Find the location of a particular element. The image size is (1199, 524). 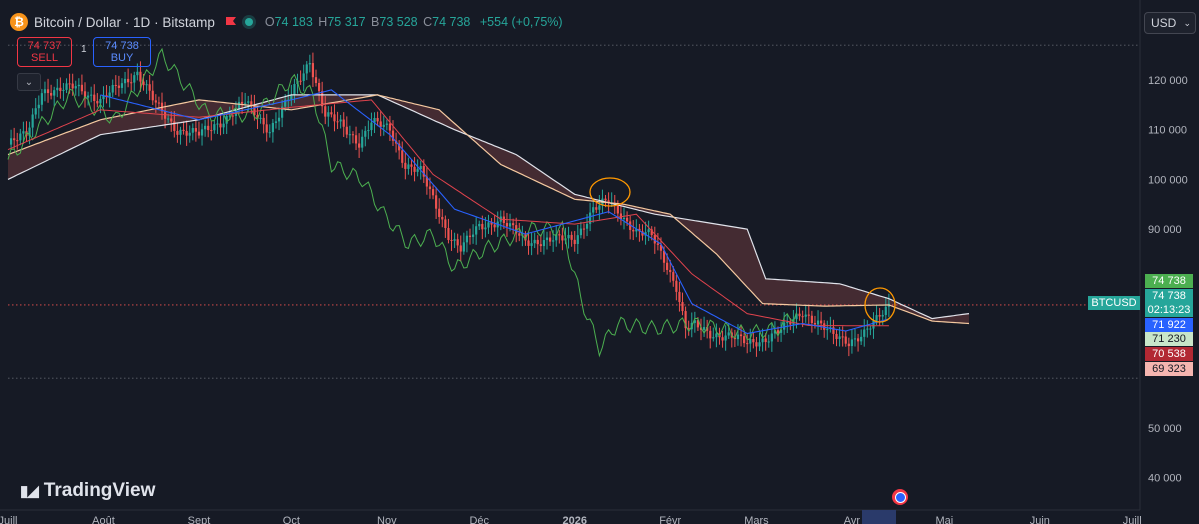

price-tag: 74 738 is located at coordinates (1169, 281).